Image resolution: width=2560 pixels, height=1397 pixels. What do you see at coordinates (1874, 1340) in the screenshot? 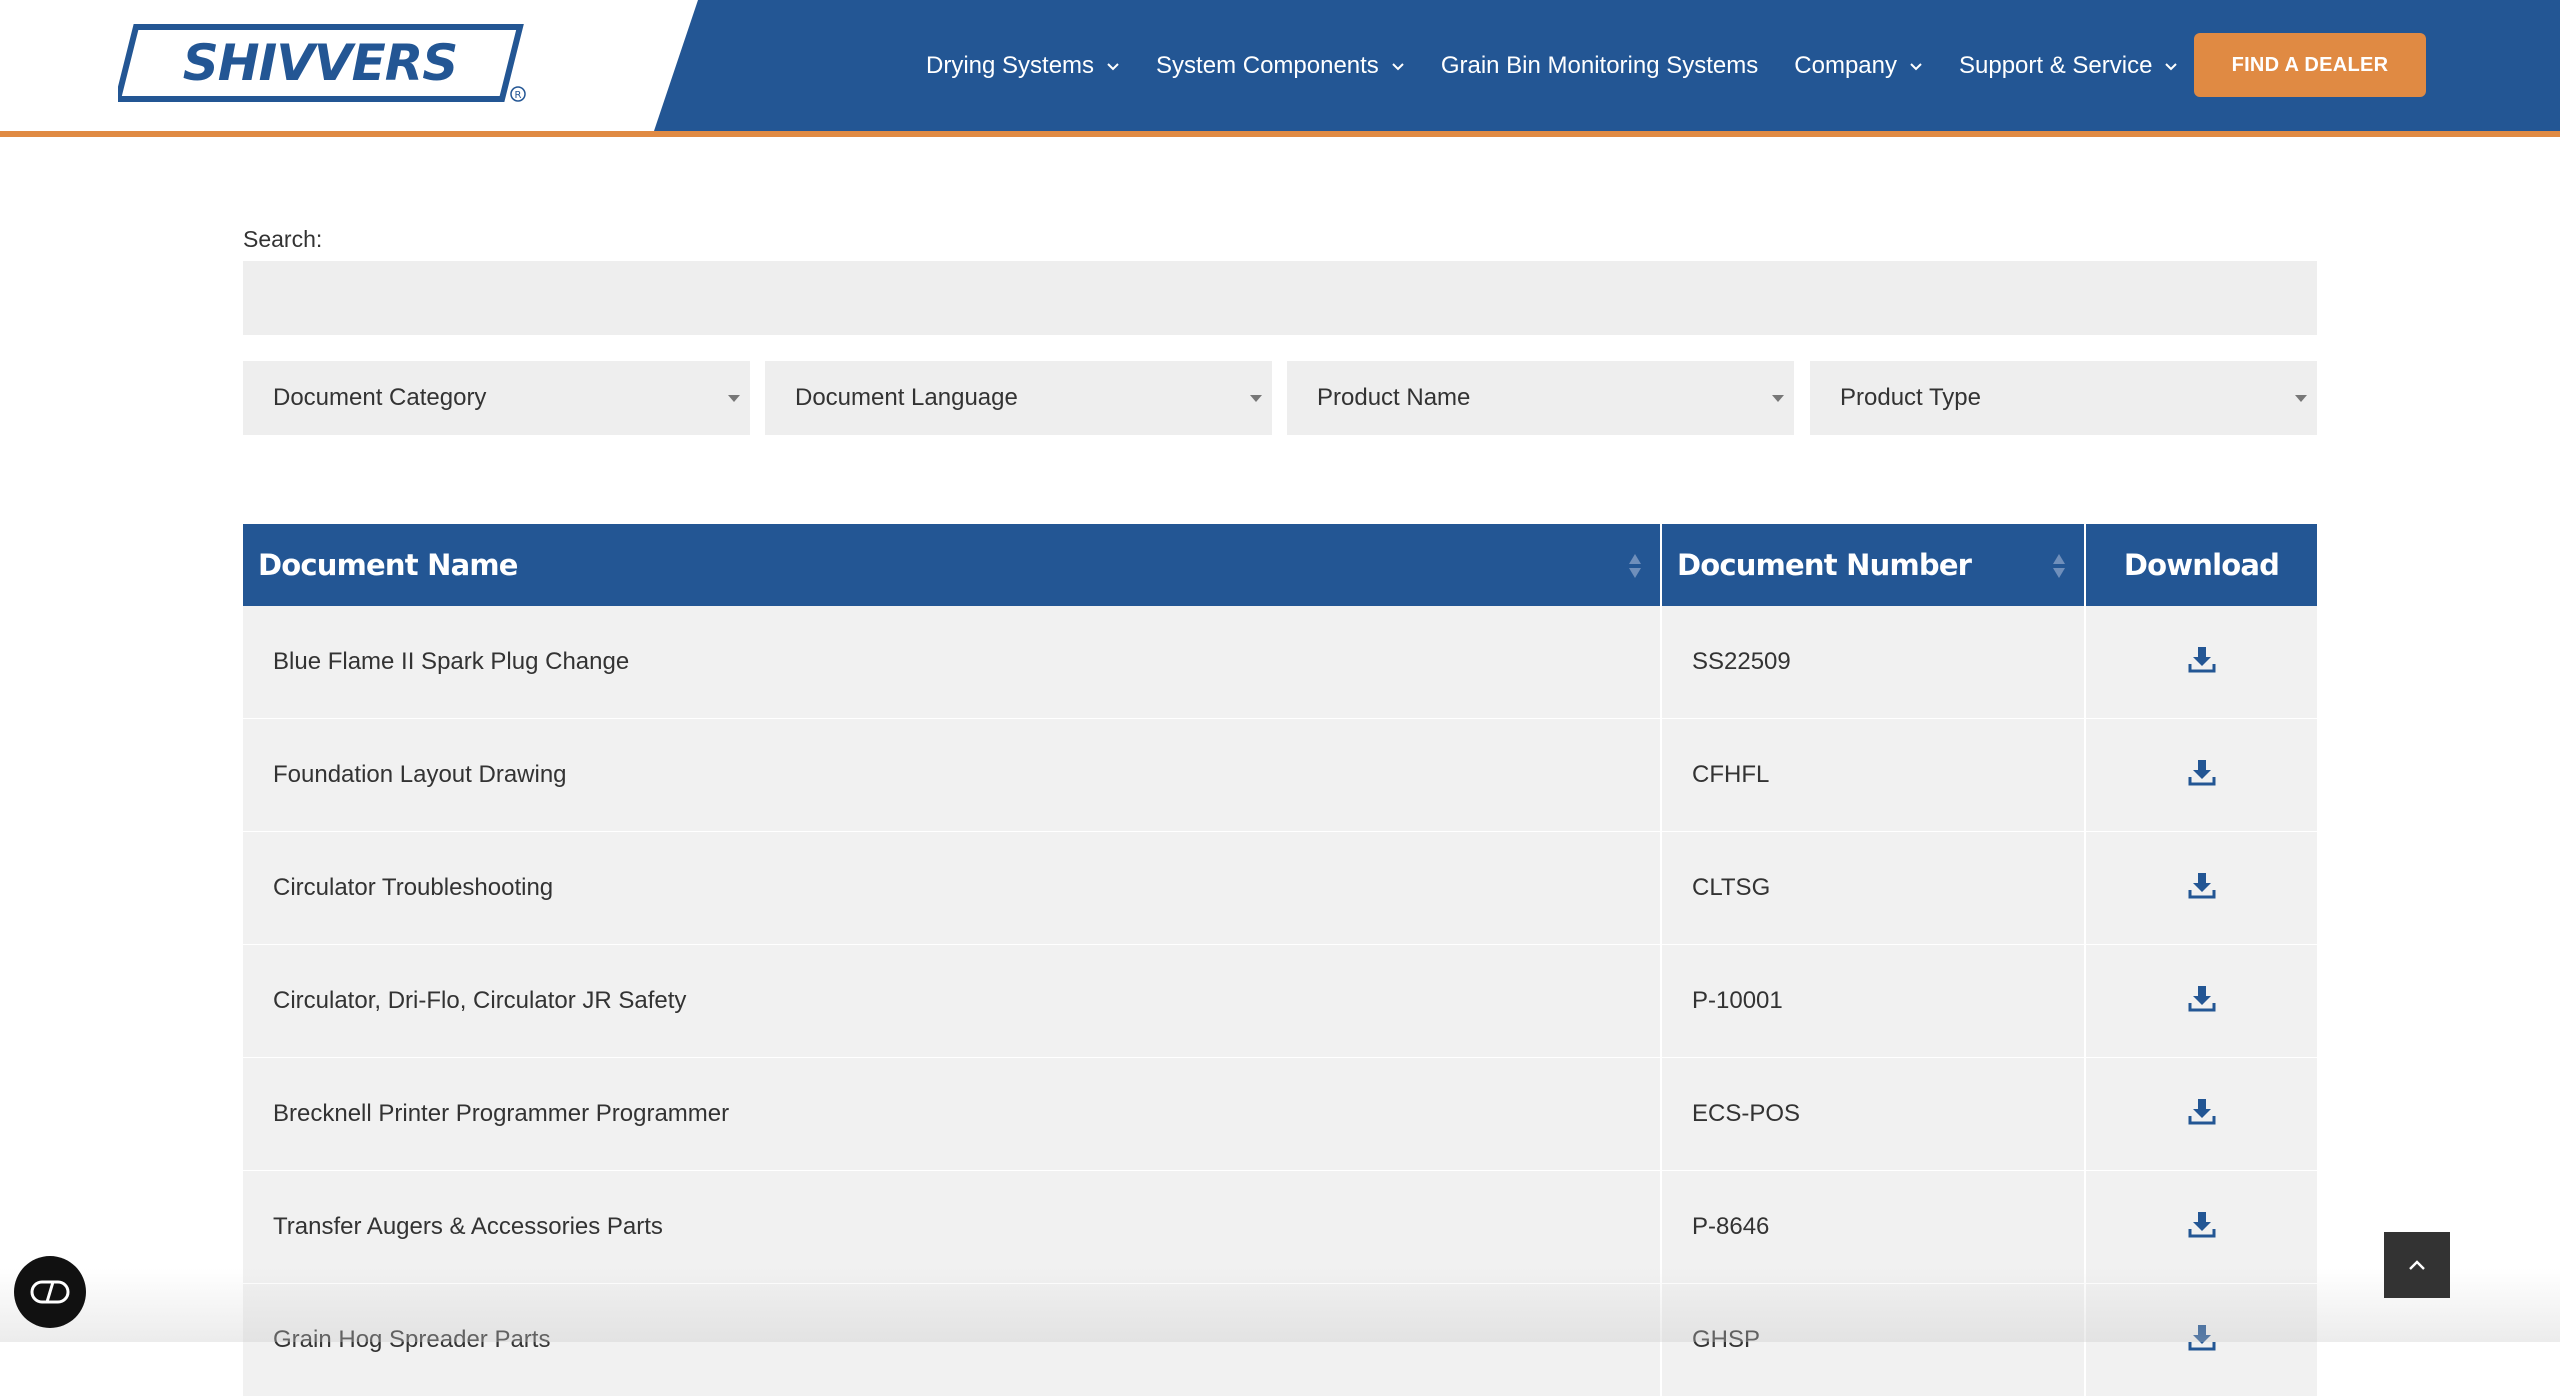
I see `document-number-cell: GHSP` at bounding box center [1874, 1340].